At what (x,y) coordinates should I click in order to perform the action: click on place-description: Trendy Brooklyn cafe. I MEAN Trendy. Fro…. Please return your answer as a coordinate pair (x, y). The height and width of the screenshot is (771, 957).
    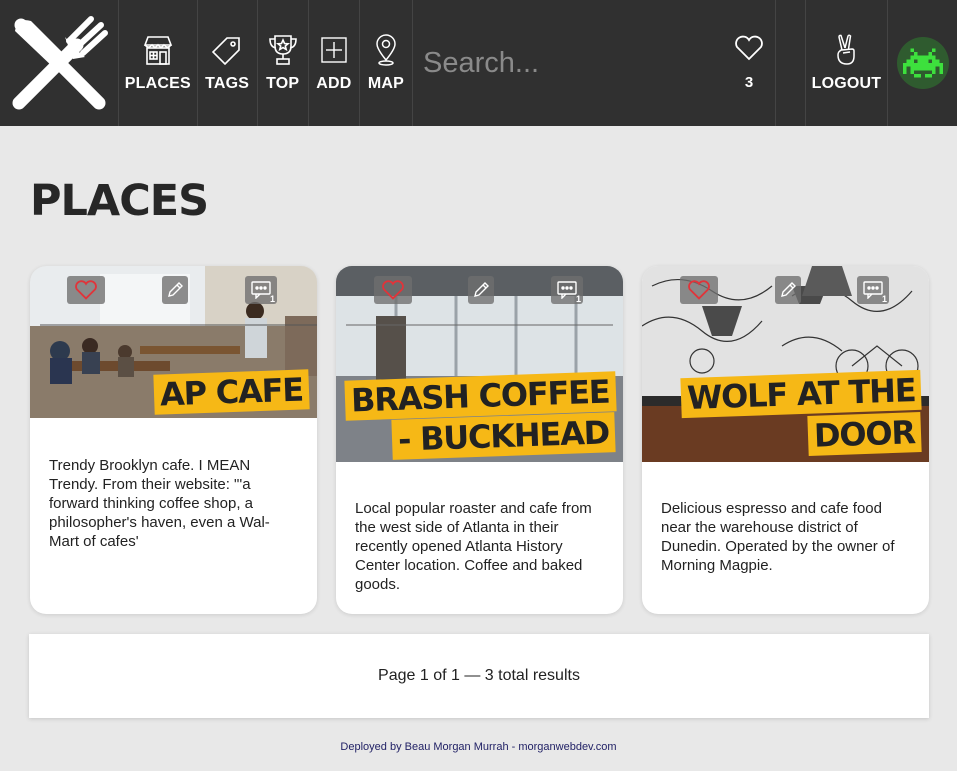
    Looking at the image, I should click on (159, 503).